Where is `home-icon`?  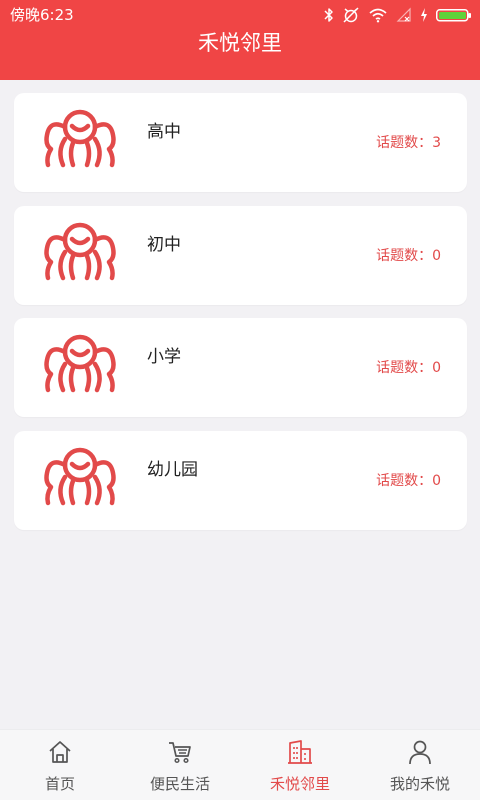
home-icon is located at coordinates (60, 752).